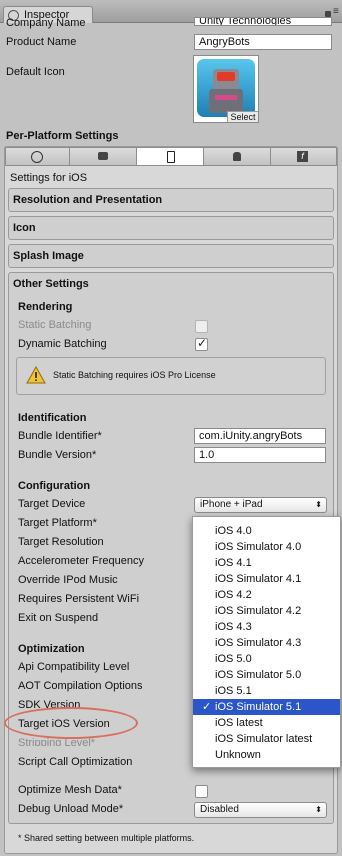 This screenshot has height=856, width=342. Describe the element at coordinates (266, 707) in the screenshot. I see `dropdown-option: iOS Simulator 5.1 ✓` at that location.